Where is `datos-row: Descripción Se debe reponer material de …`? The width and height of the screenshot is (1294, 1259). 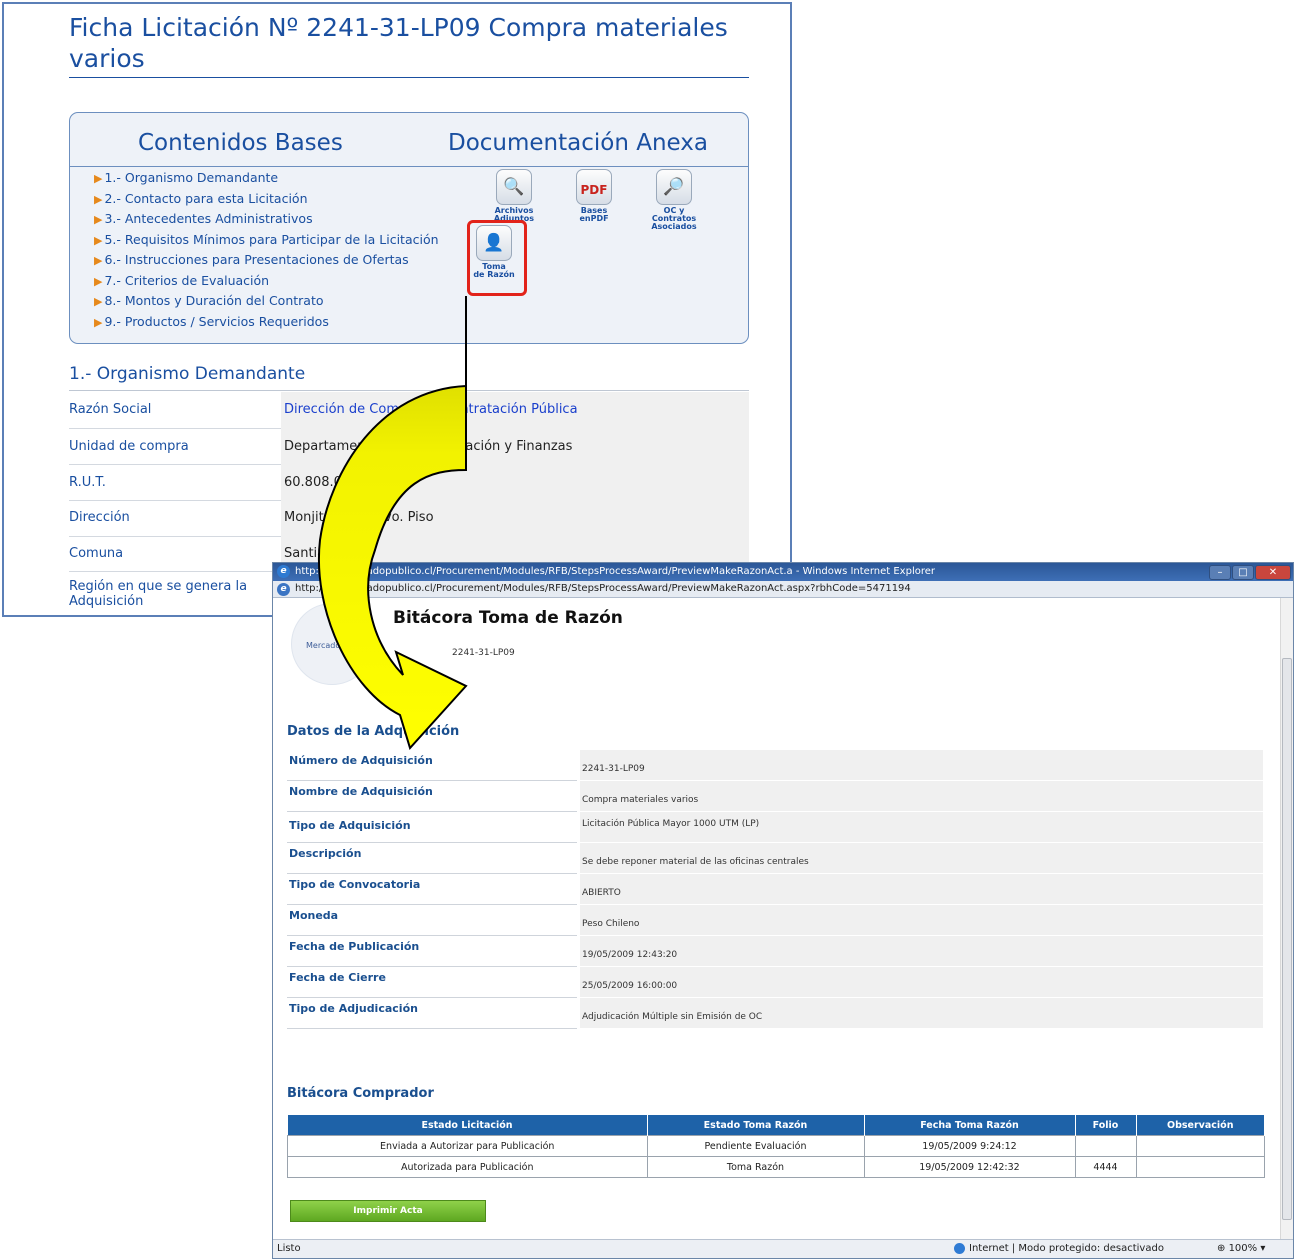
datos-row: Descripción Se debe reponer material de … is located at coordinates (775, 858).